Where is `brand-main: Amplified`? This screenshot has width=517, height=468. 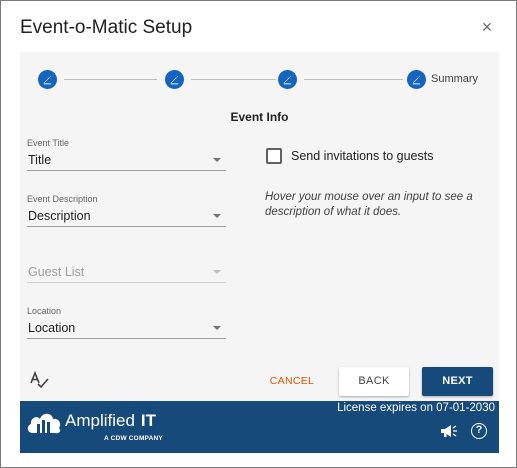 brand-main: Amplified is located at coordinates (100, 420).